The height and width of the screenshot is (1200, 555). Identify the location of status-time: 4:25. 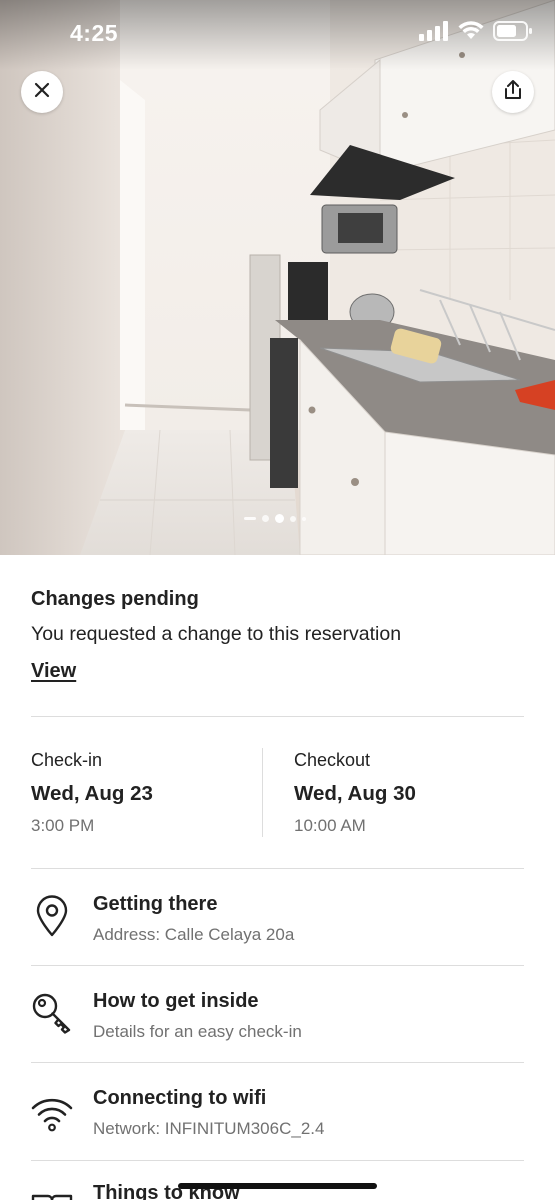
(94, 33).